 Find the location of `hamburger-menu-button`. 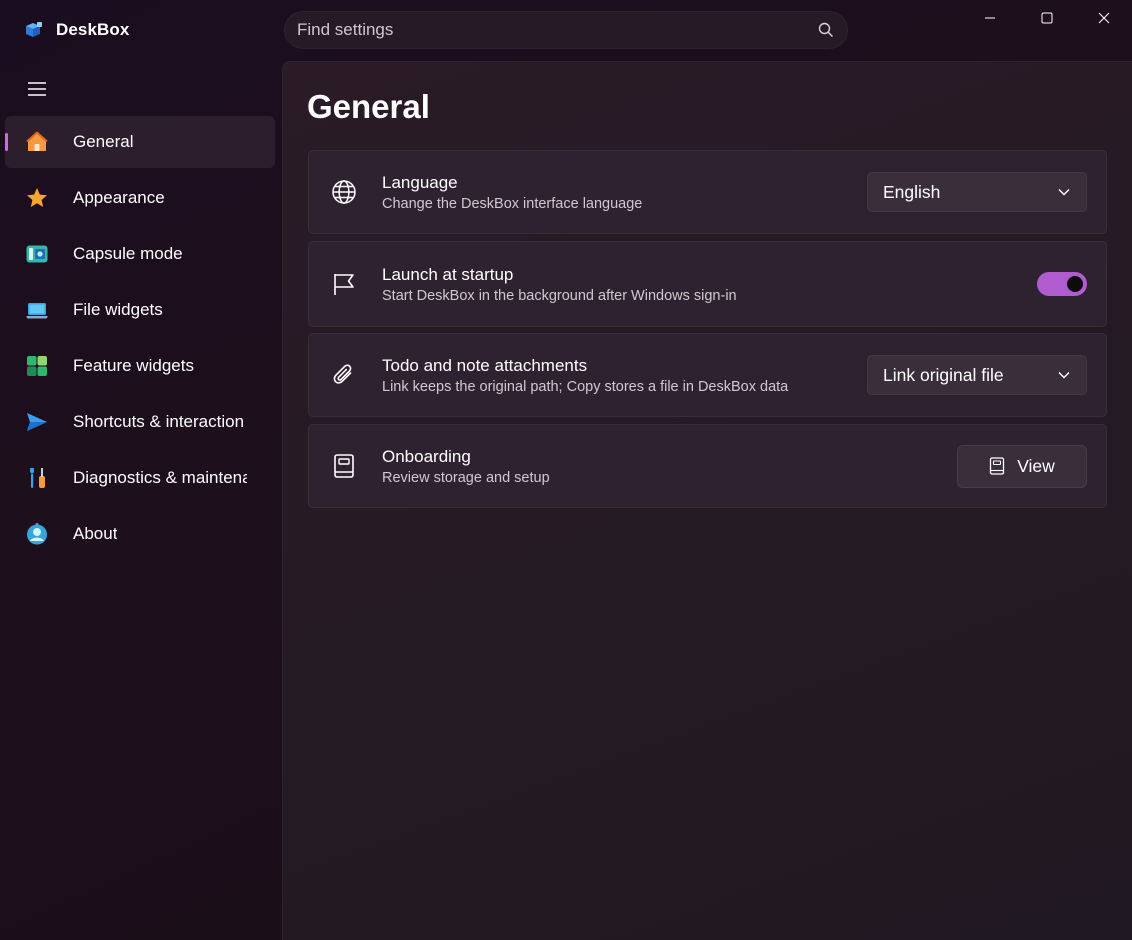

hamburger-menu-button is located at coordinates (37, 89).